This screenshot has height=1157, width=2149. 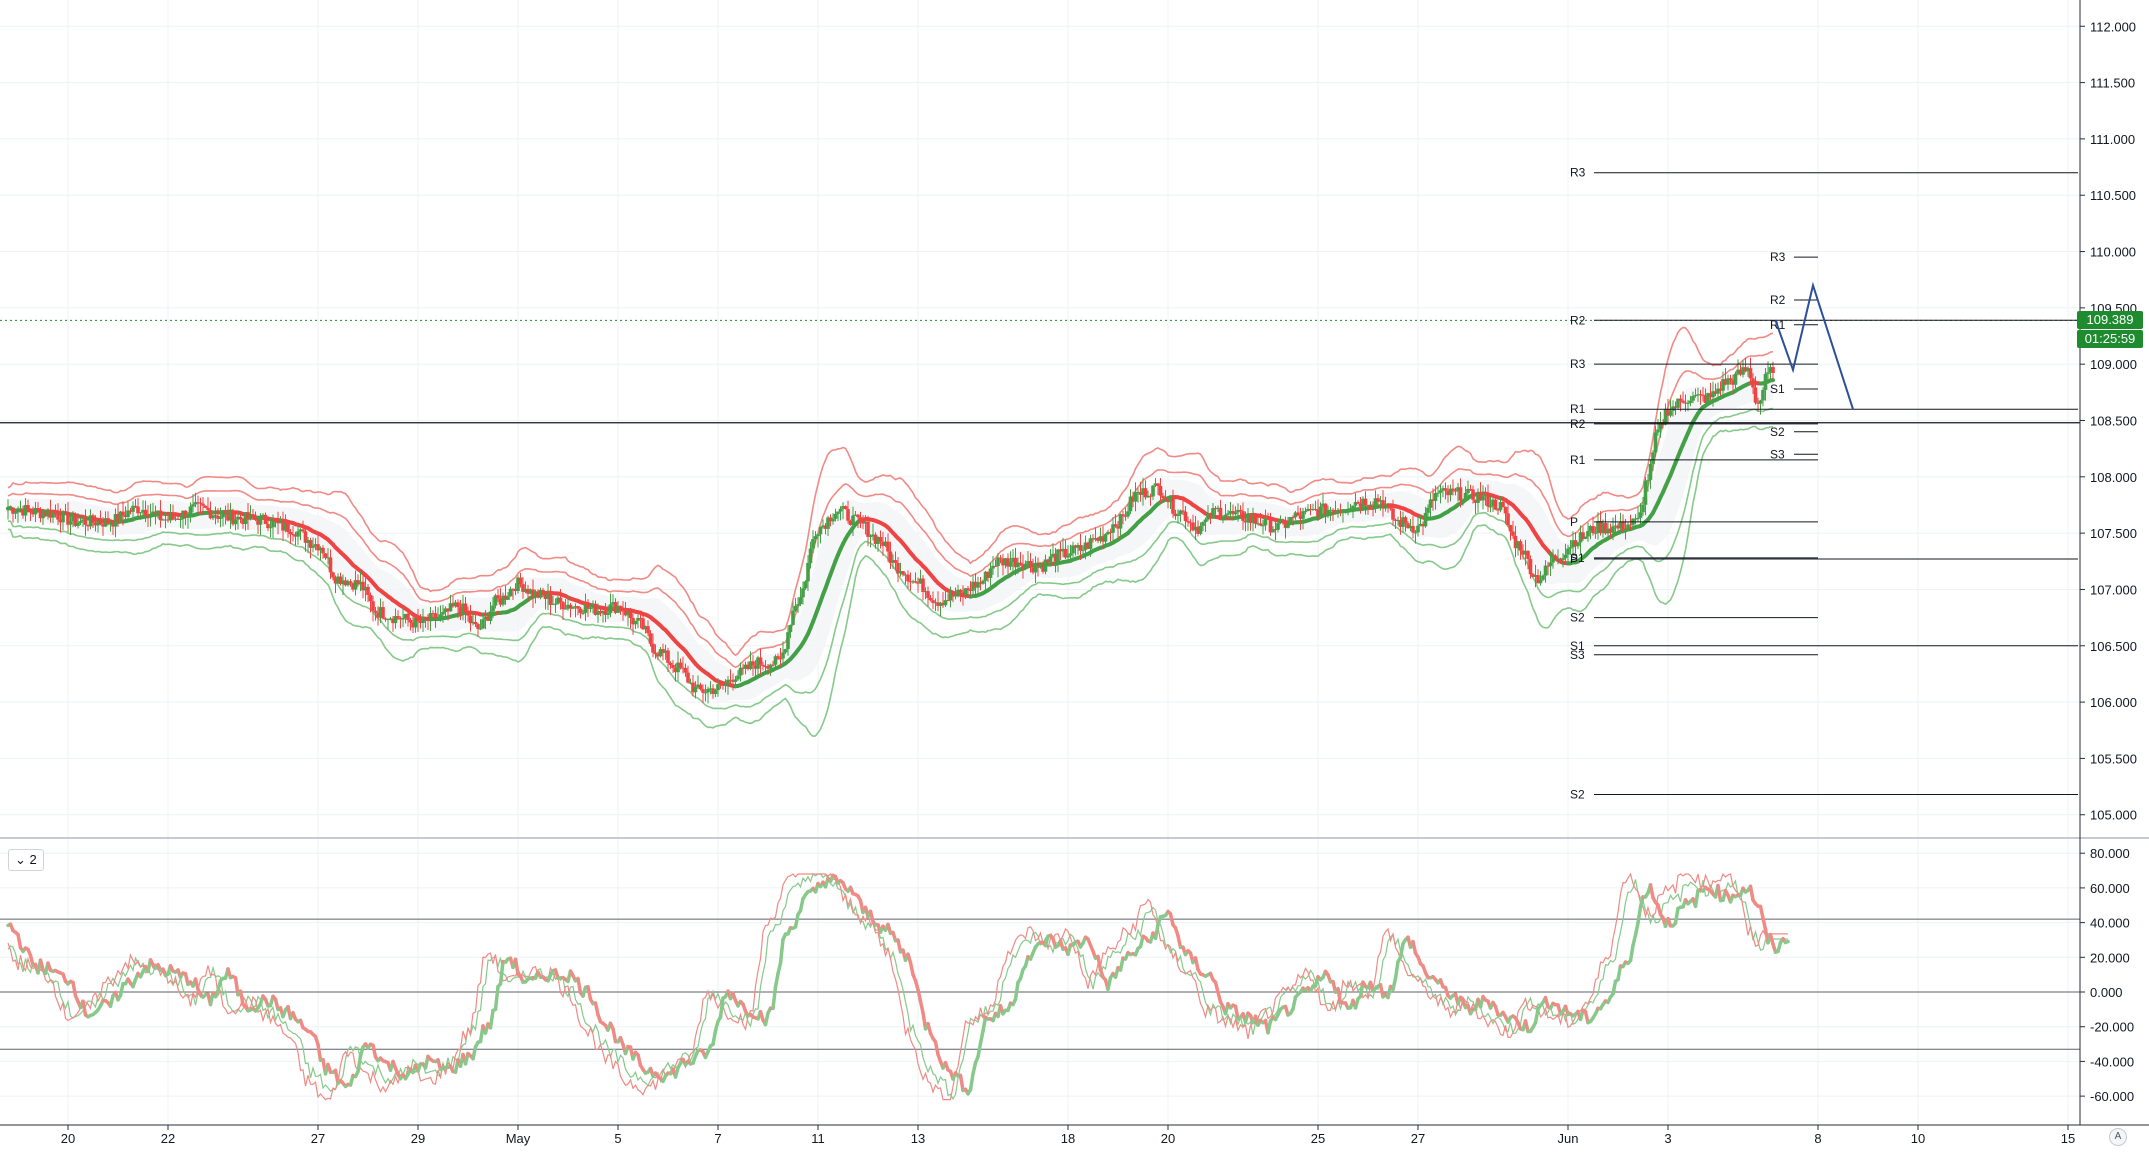 I want to click on pivot-label: R2, so click(x=1578, y=424).